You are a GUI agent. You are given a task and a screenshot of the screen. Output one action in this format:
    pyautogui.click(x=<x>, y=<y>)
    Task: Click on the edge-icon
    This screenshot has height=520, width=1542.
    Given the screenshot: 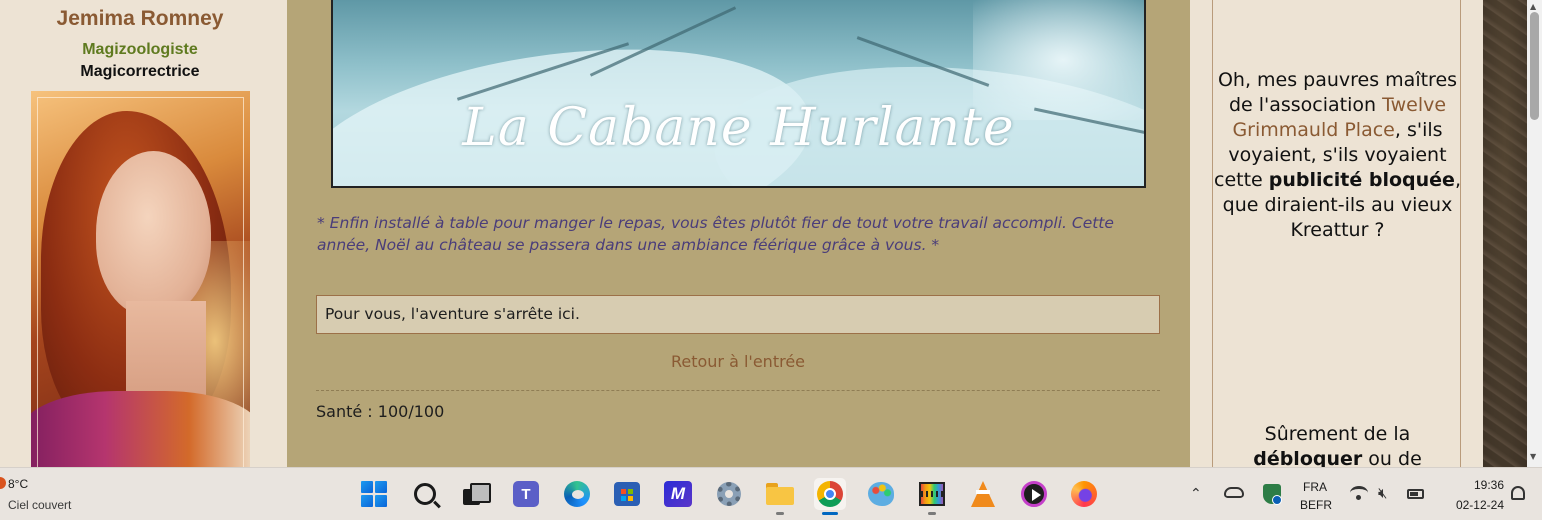 What is the action you would take?
    pyautogui.click(x=577, y=494)
    